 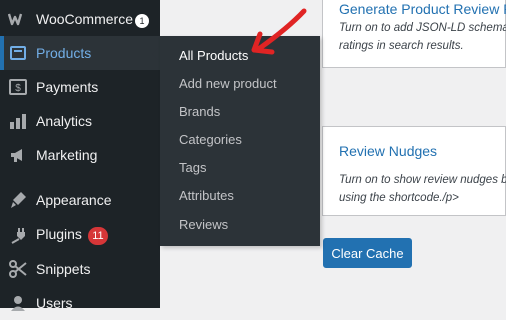 I want to click on sidebar-item-snippets: Snippets, so click(x=80, y=269).